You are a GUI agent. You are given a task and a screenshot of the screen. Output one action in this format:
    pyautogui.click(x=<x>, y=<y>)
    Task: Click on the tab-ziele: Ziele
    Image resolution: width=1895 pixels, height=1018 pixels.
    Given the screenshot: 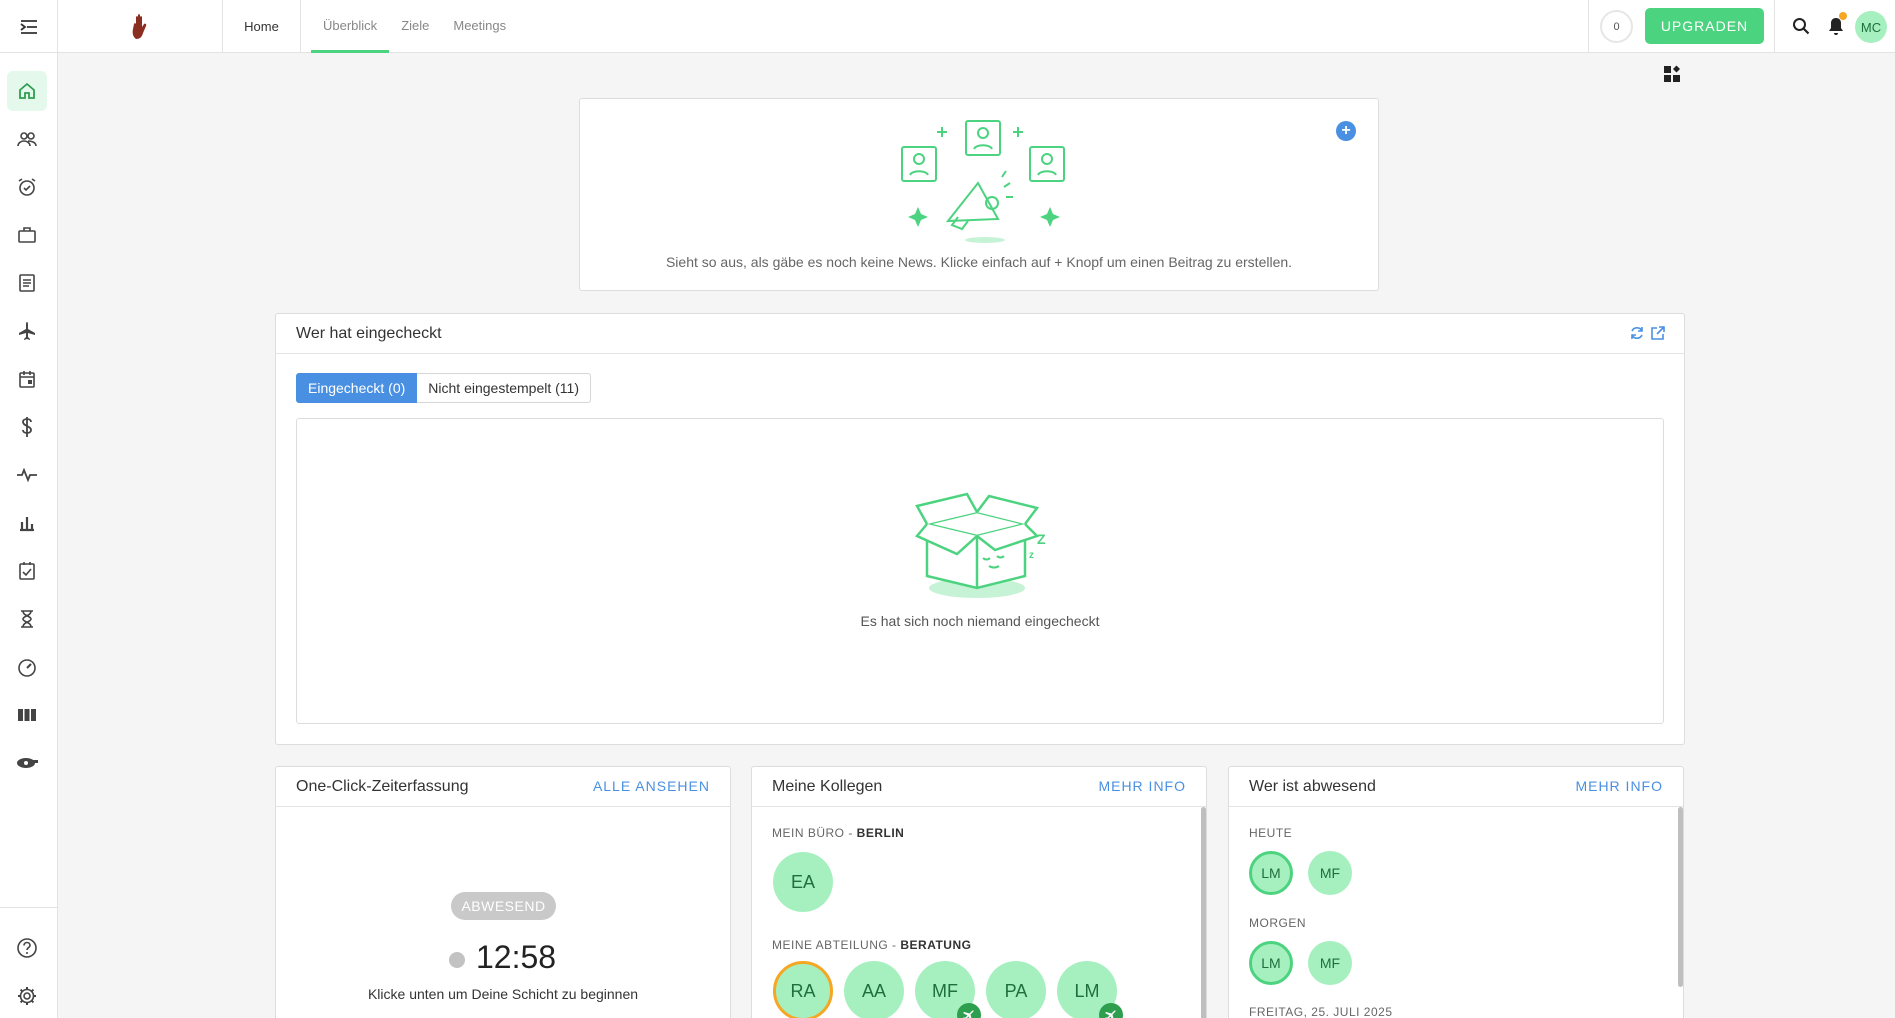 What is the action you would take?
    pyautogui.click(x=415, y=26)
    